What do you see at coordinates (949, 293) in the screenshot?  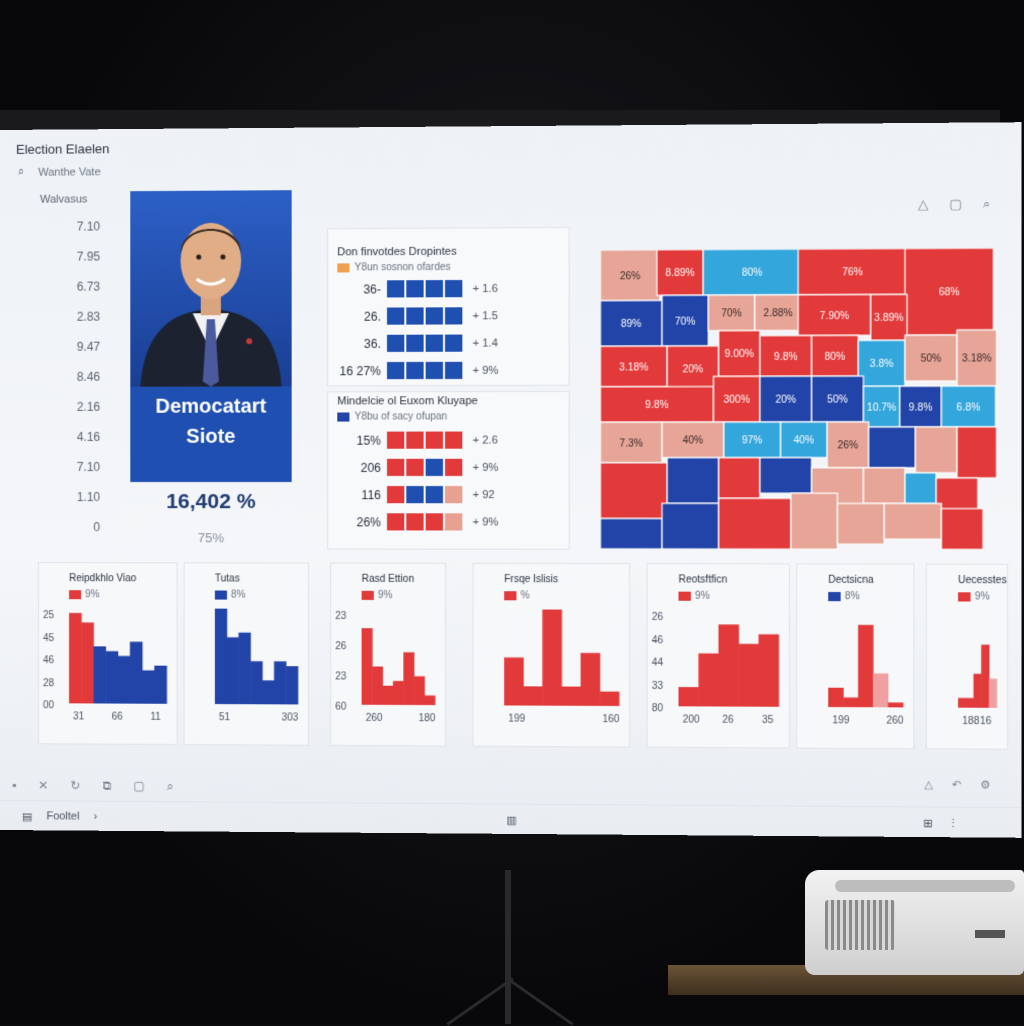 I see `map-label: 68%` at bounding box center [949, 293].